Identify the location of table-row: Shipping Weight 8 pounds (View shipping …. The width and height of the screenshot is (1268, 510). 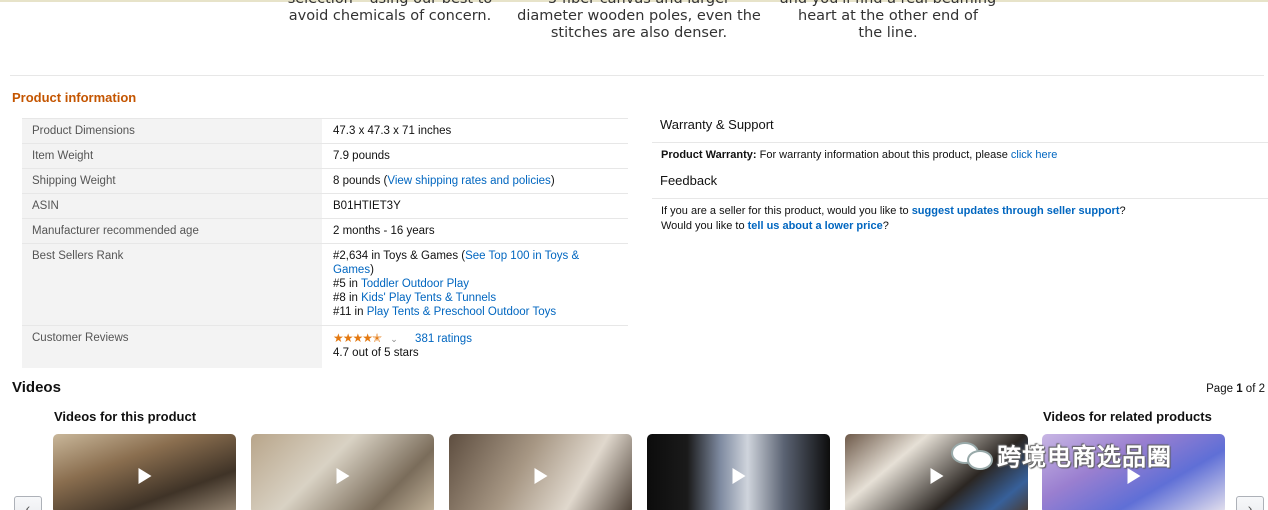
(325, 181).